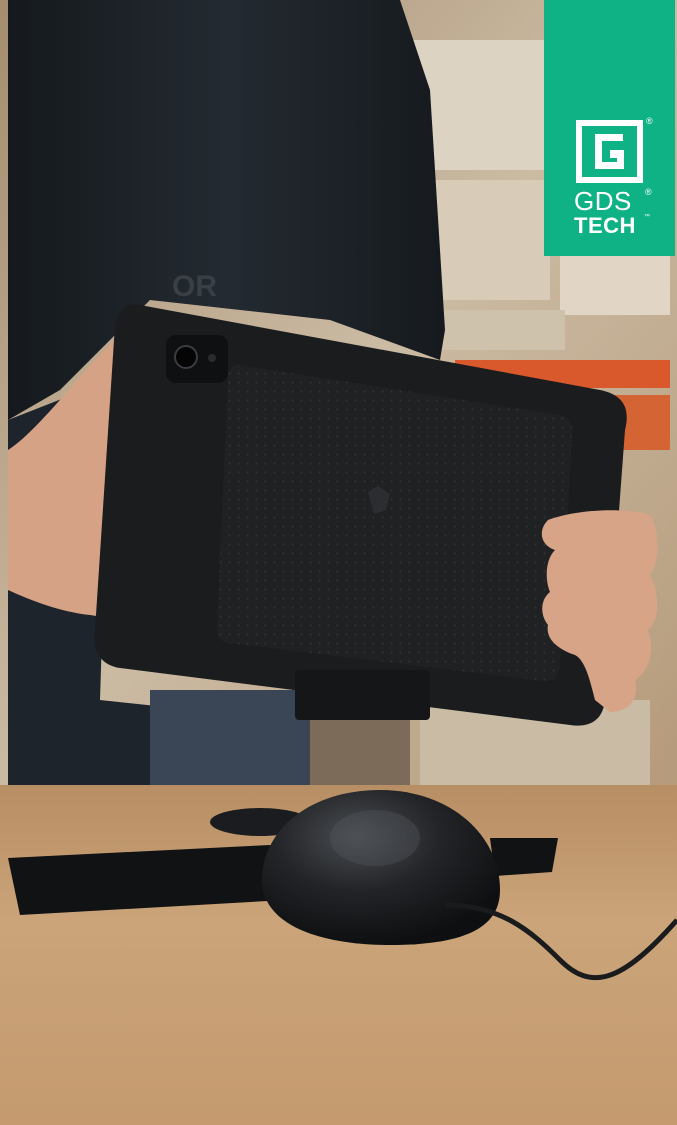 The width and height of the screenshot is (677, 1125). What do you see at coordinates (197, 359) in the screenshot?
I see `camera-module` at bounding box center [197, 359].